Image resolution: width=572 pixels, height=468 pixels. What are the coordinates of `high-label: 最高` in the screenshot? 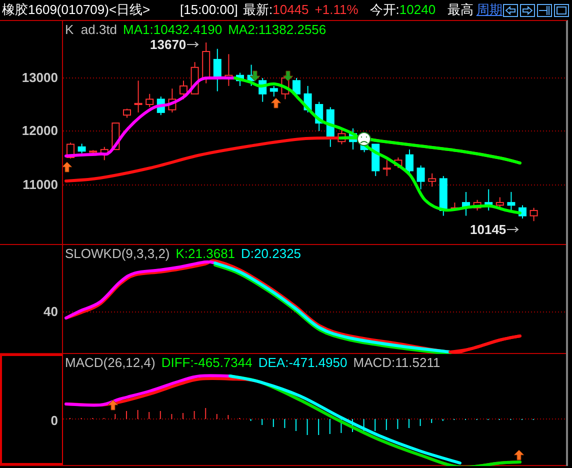 It's located at (460, 10).